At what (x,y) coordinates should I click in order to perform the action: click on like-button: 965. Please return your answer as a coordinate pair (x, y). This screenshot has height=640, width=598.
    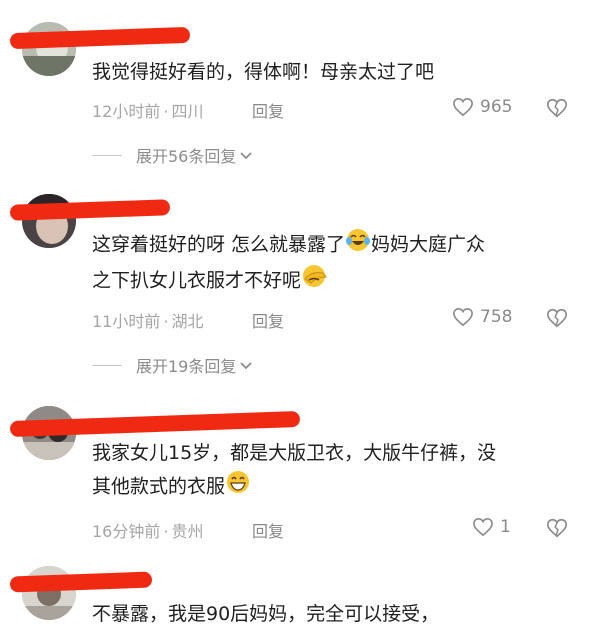
    Looking at the image, I should click on (482, 107).